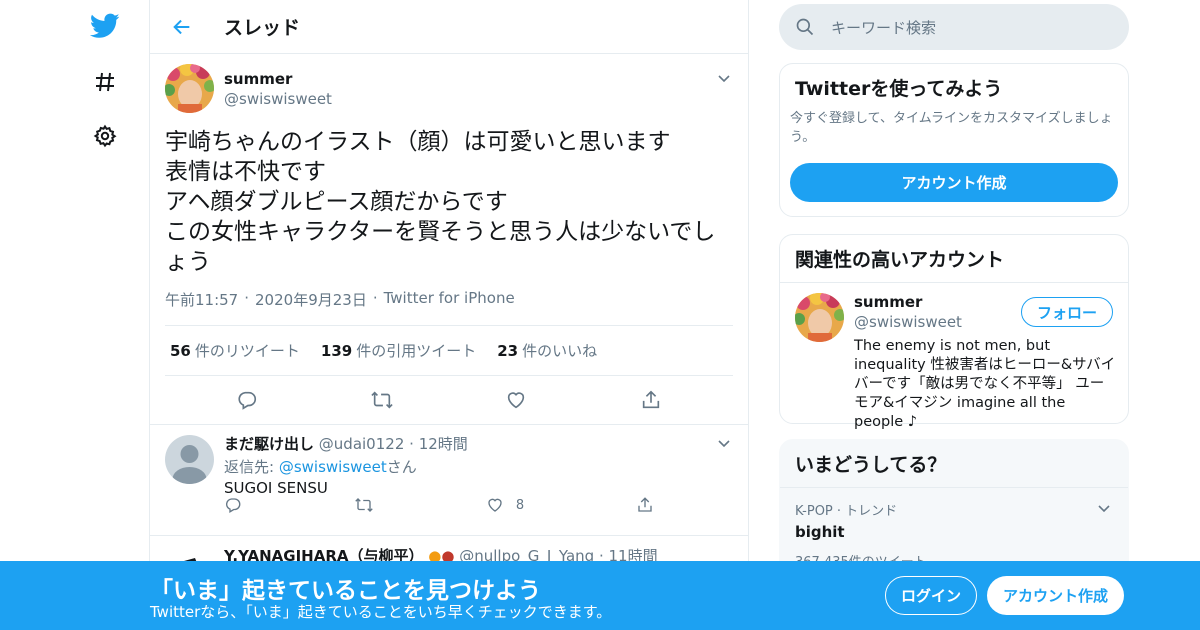 This screenshot has width=1200, height=630. What do you see at coordinates (278, 79) in the screenshot?
I see `author-name: summer` at bounding box center [278, 79].